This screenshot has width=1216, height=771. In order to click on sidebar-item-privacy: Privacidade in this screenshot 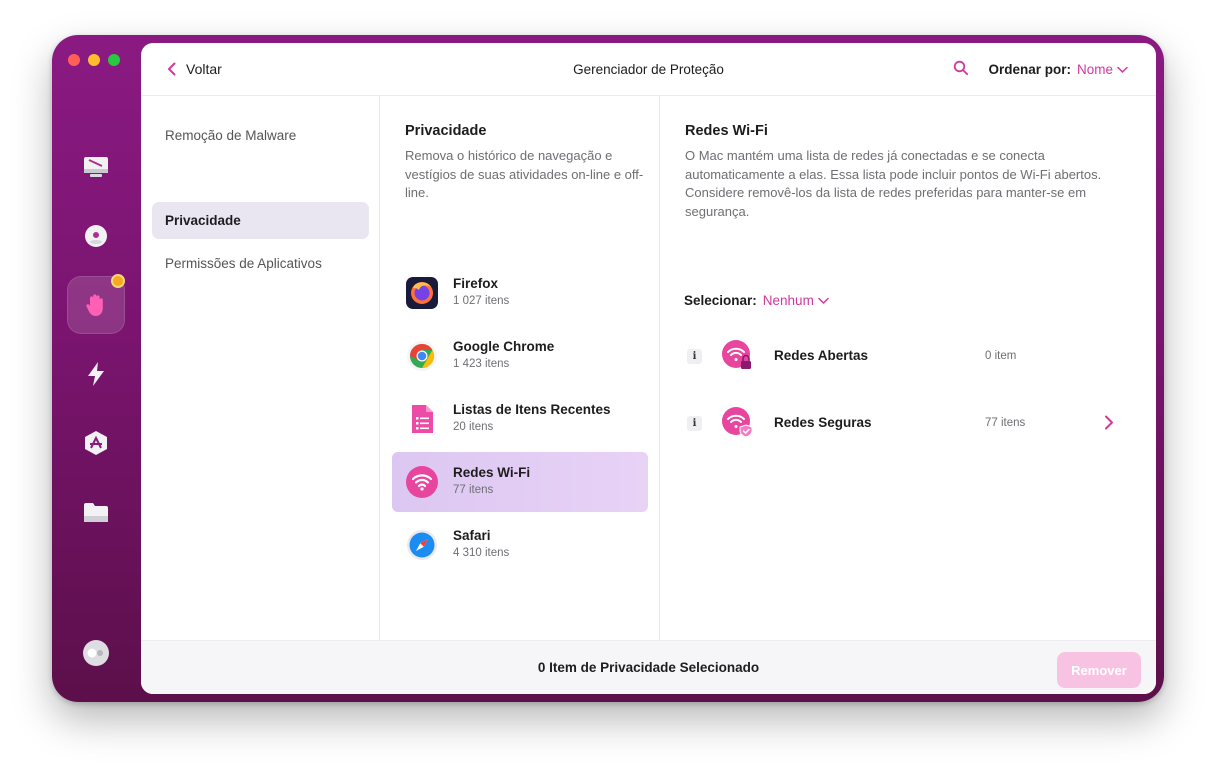, I will do `click(260, 220)`.